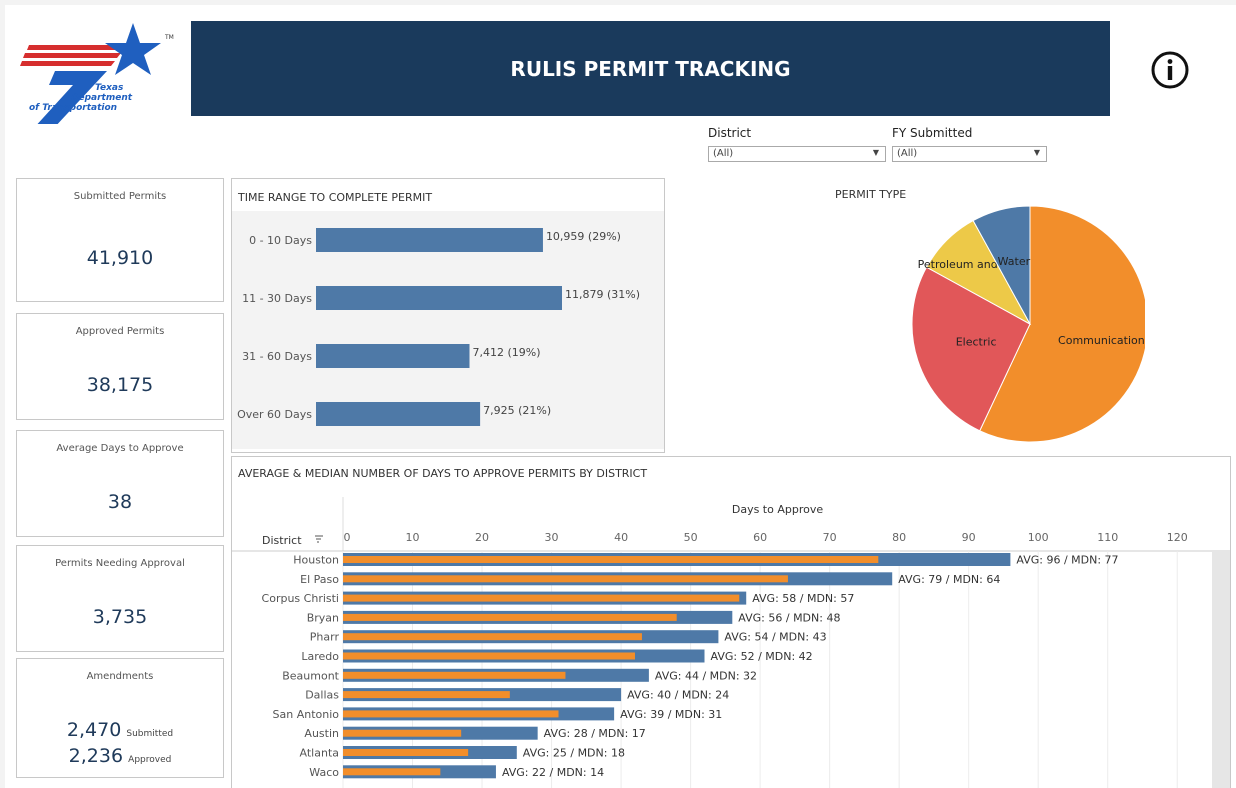  What do you see at coordinates (775, 637) in the screenshot?
I see `district-bar-label: AVG: 54 / MDN: 43` at bounding box center [775, 637].